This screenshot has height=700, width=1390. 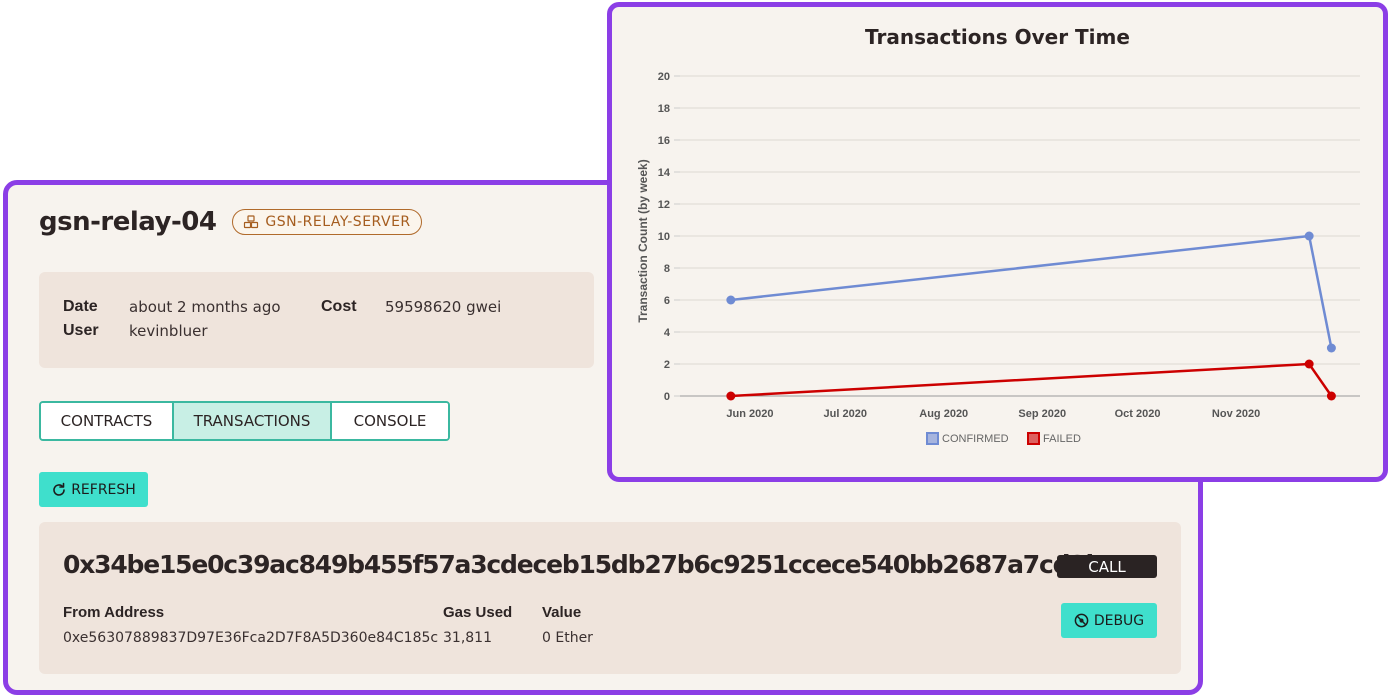 I want to click on date-label: Date, so click(x=80, y=306).